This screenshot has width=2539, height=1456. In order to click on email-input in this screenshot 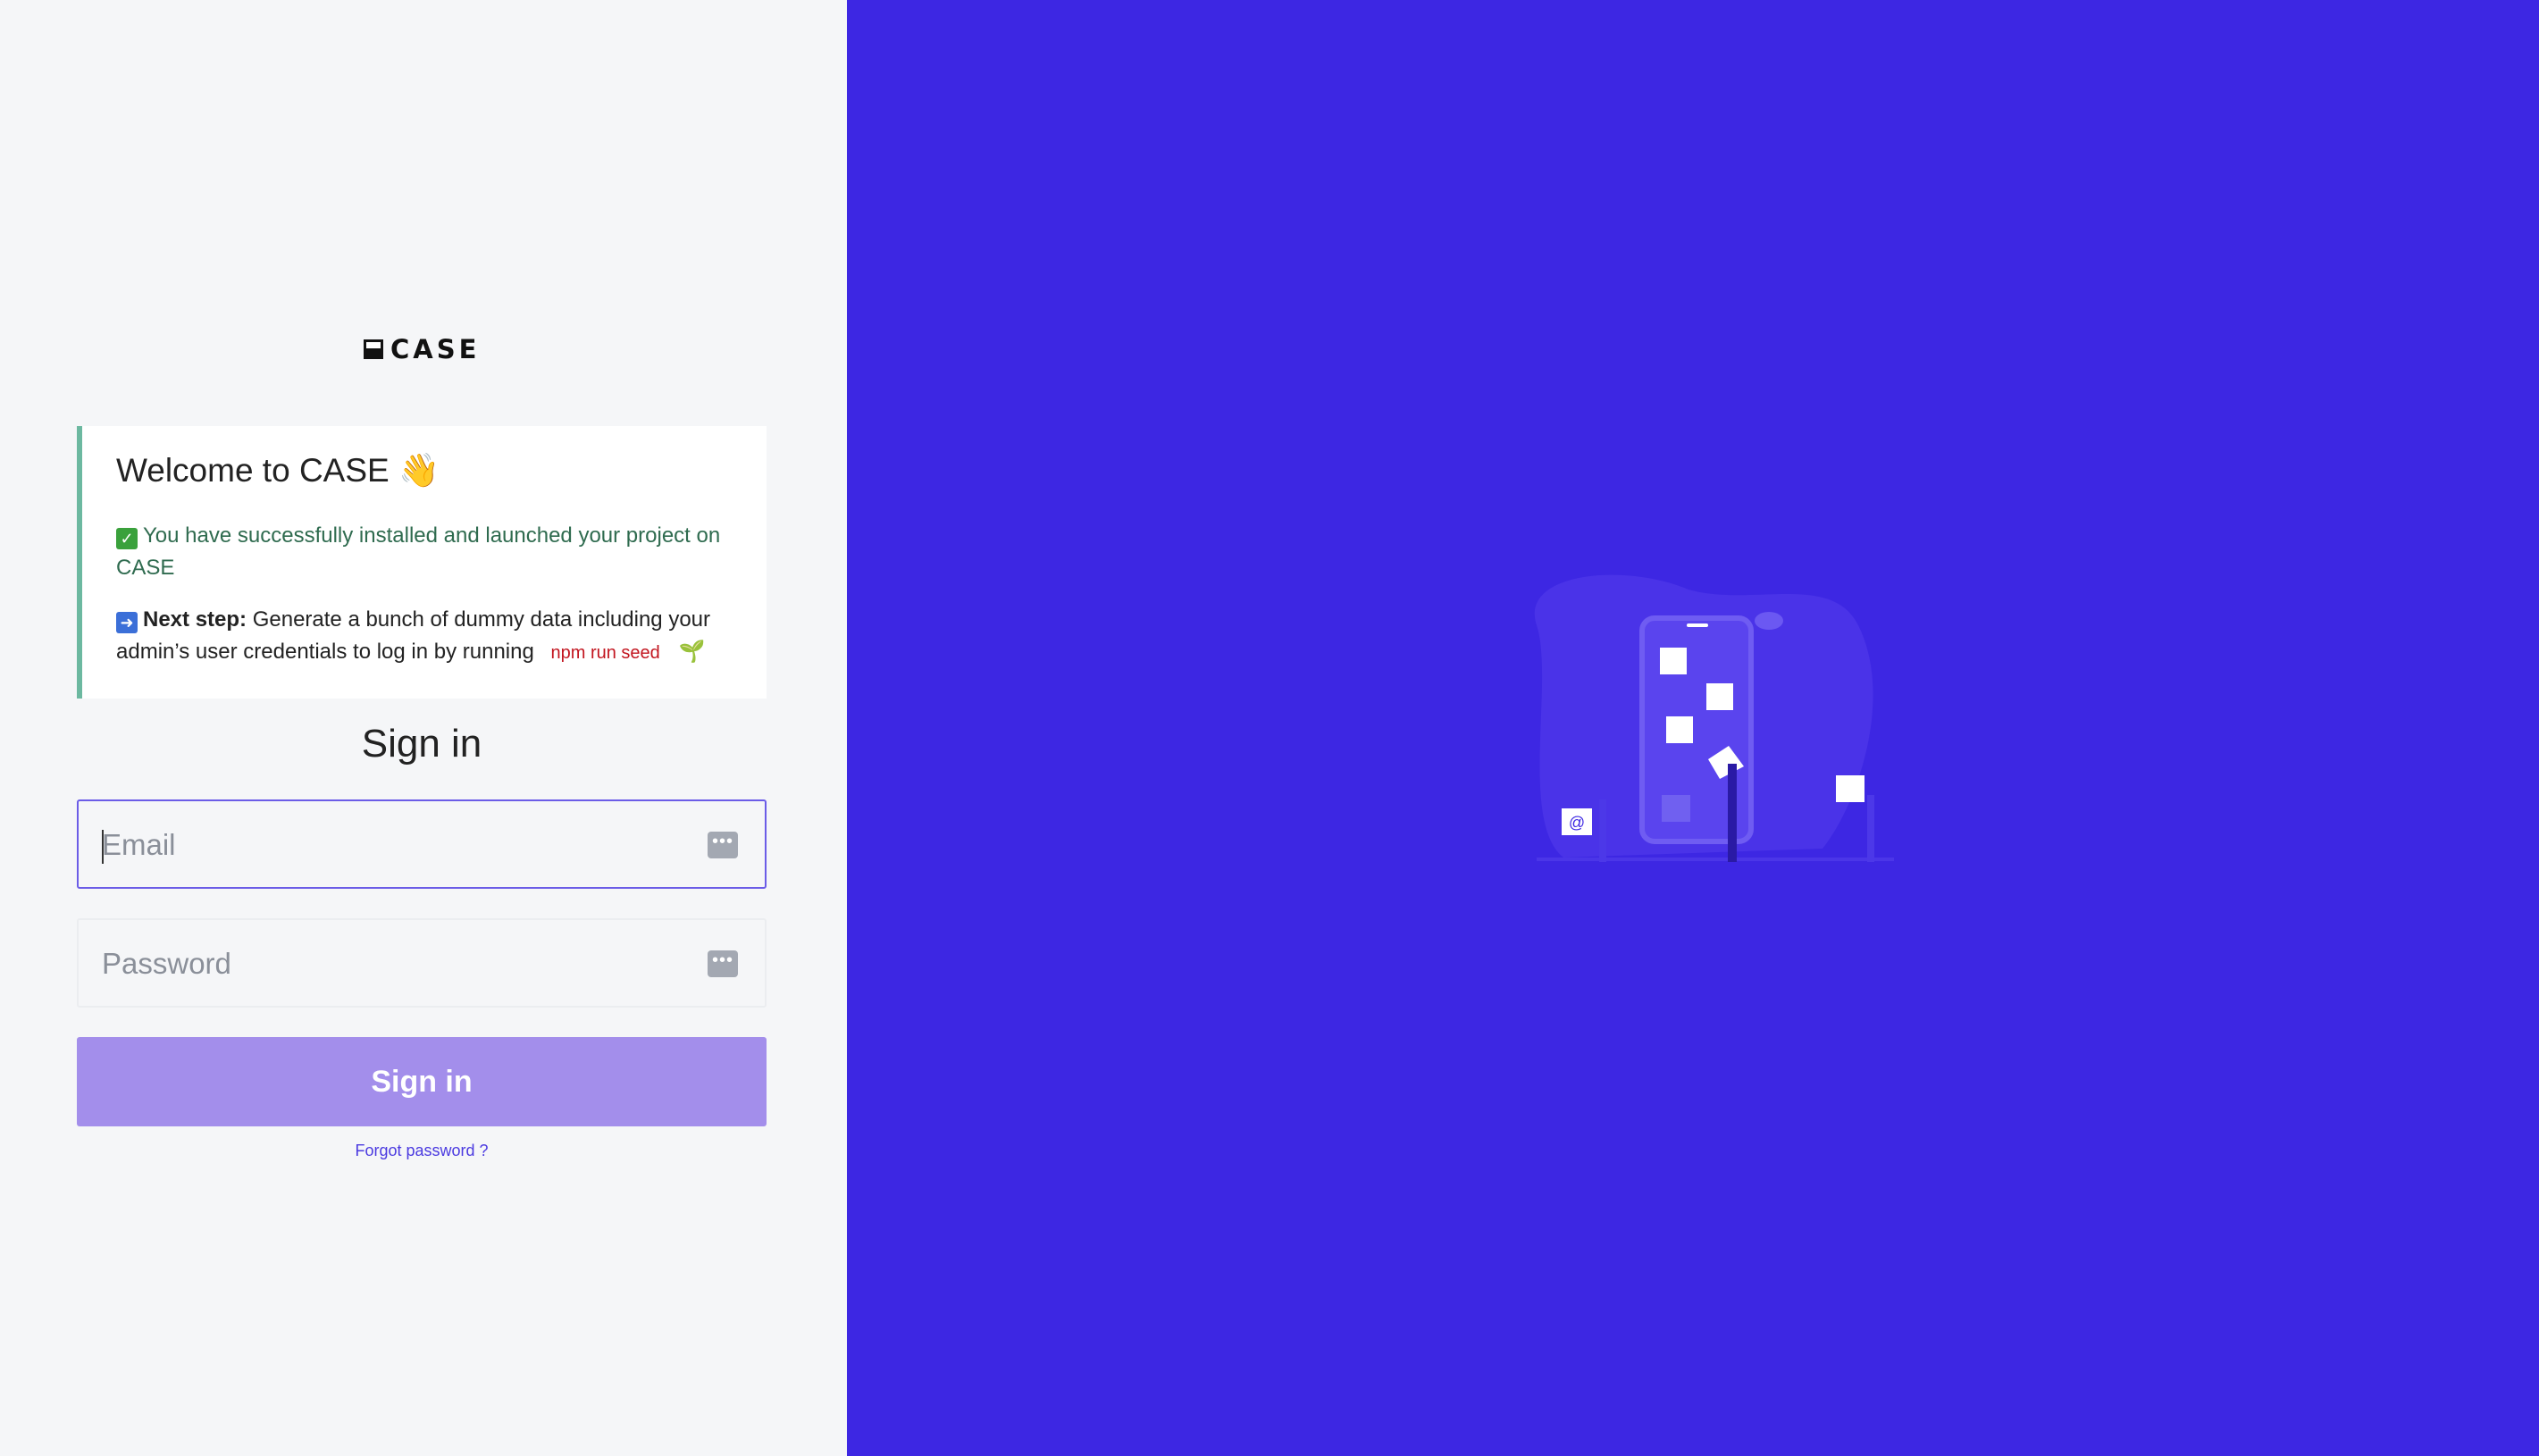, I will do `click(405, 845)`.